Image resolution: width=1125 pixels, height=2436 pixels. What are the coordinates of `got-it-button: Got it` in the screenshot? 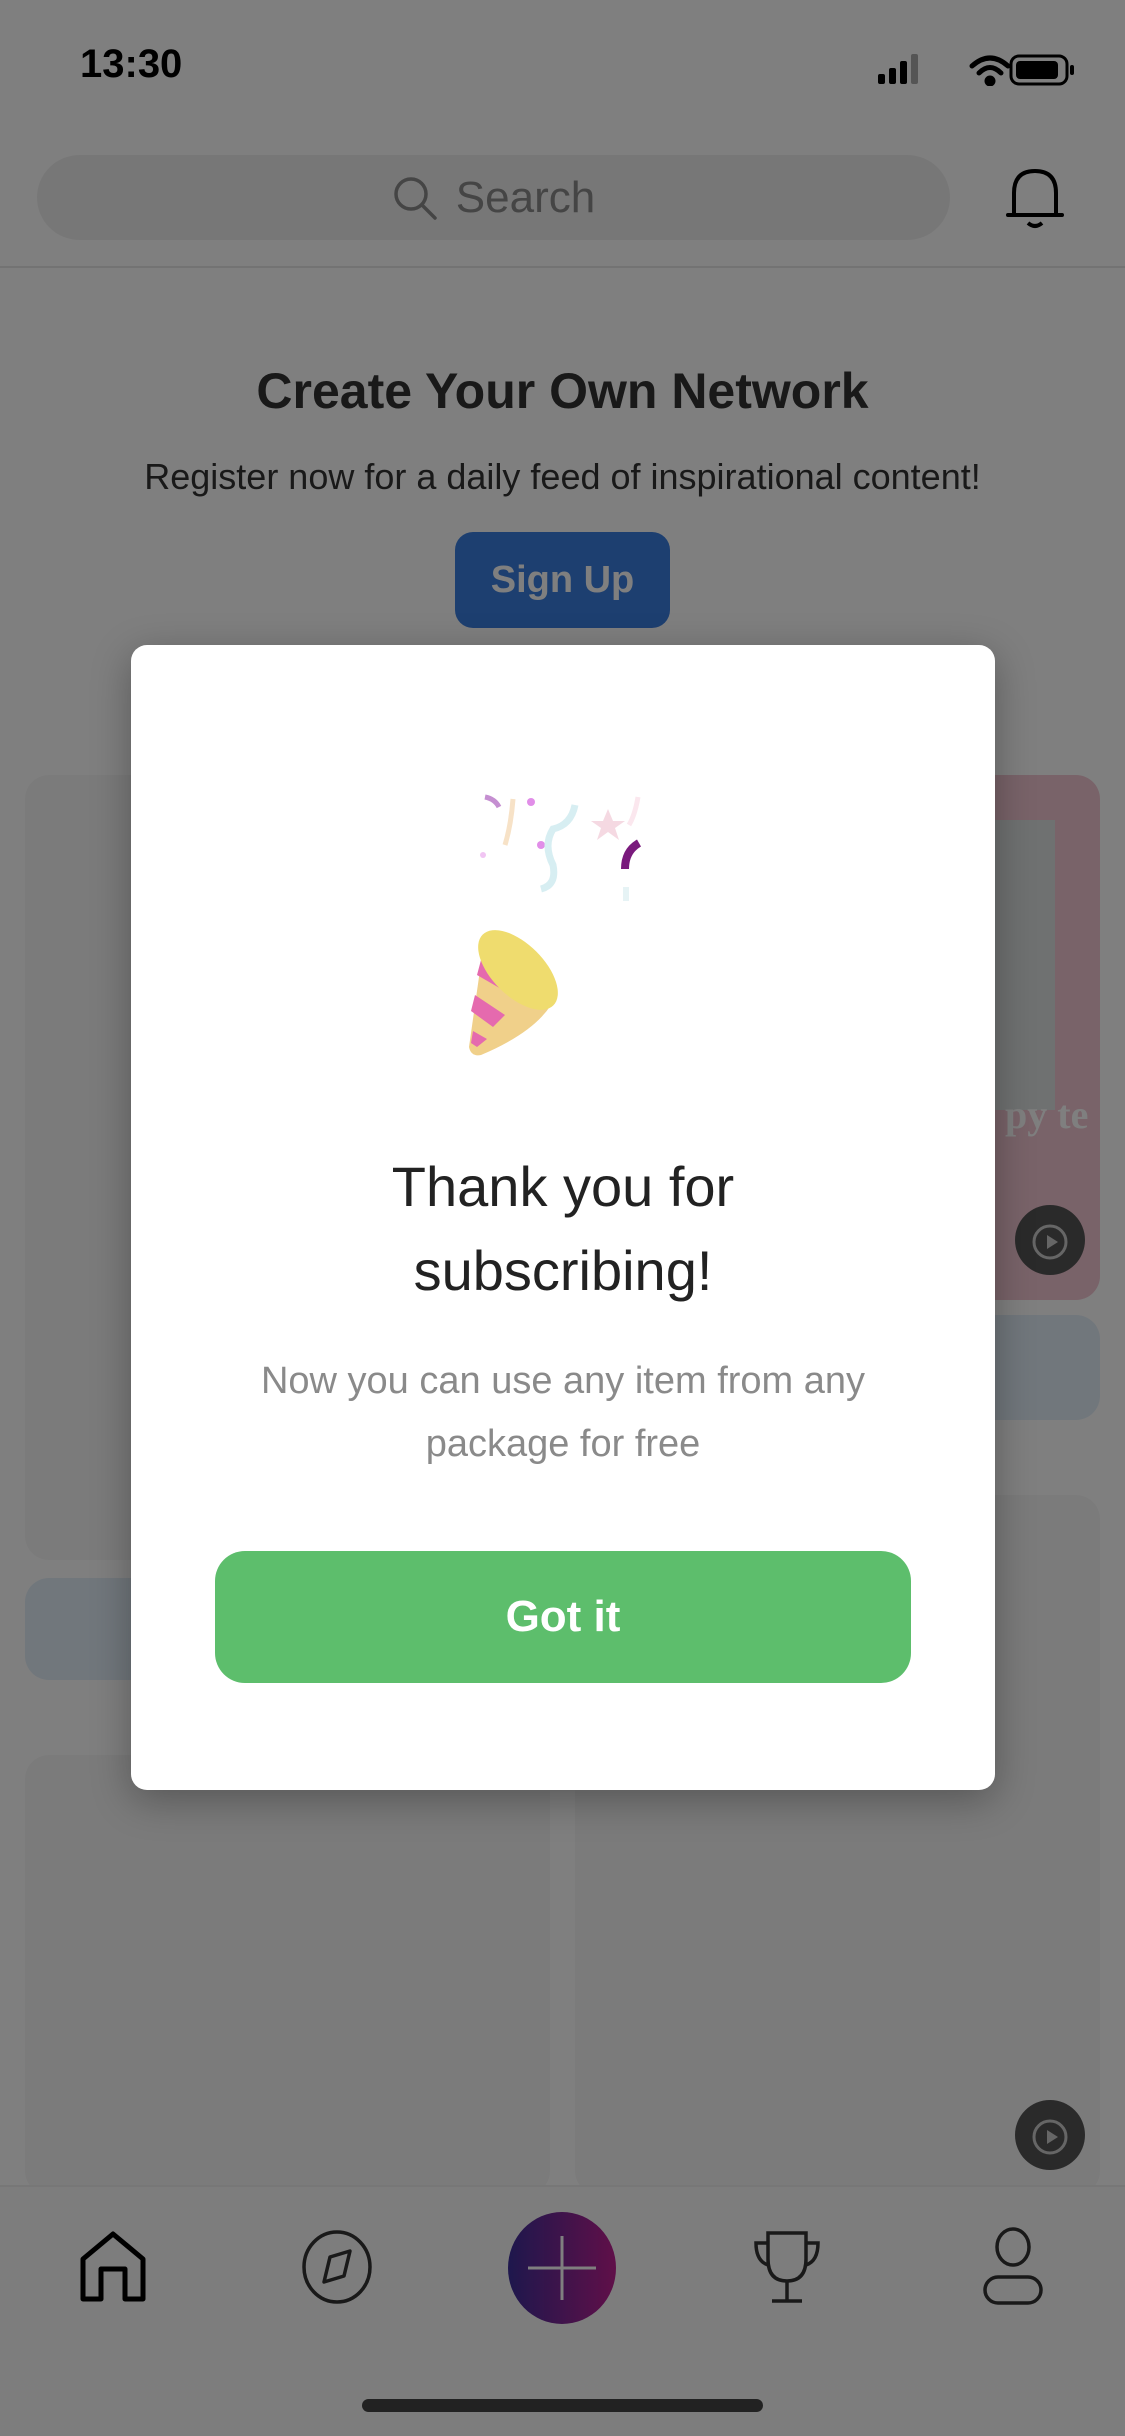 It's located at (563, 1617).